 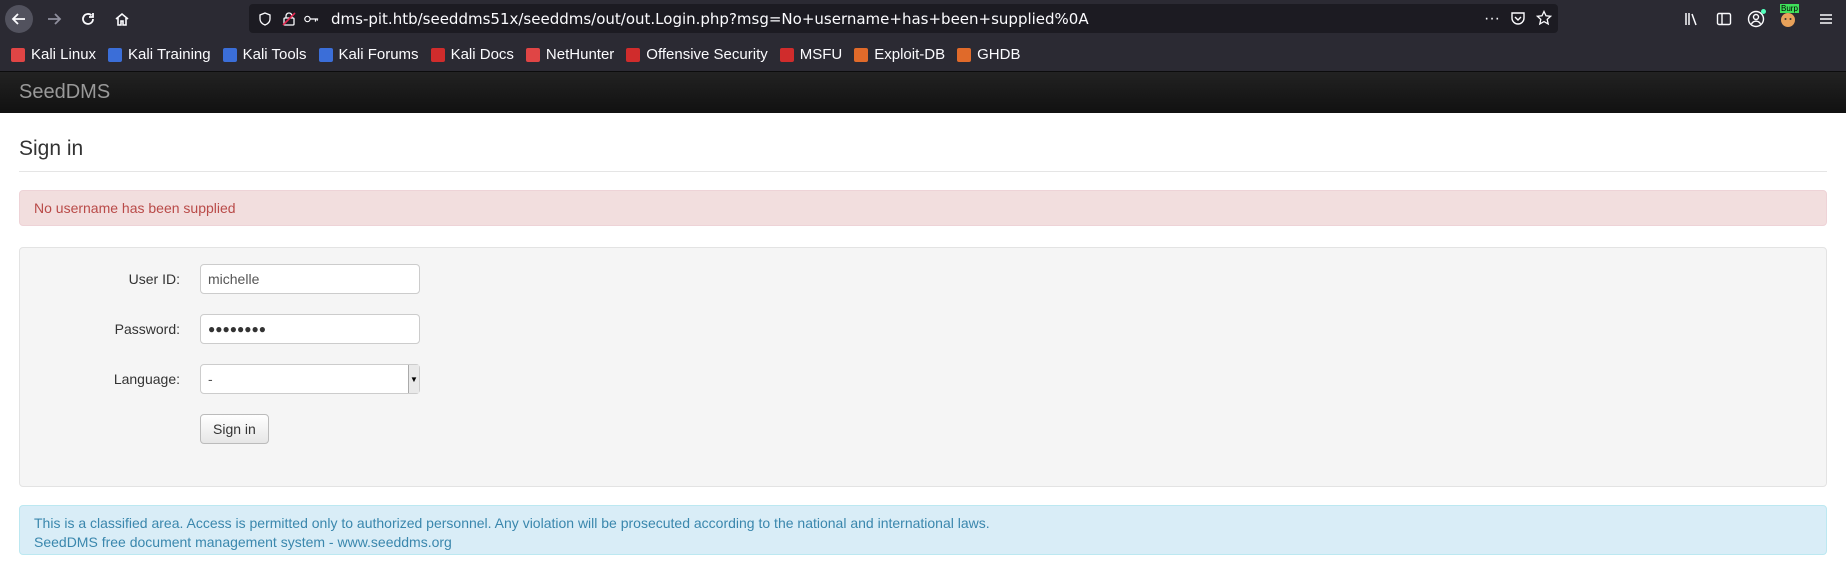 What do you see at coordinates (532, 54) in the screenshot?
I see `nethunter-icon` at bounding box center [532, 54].